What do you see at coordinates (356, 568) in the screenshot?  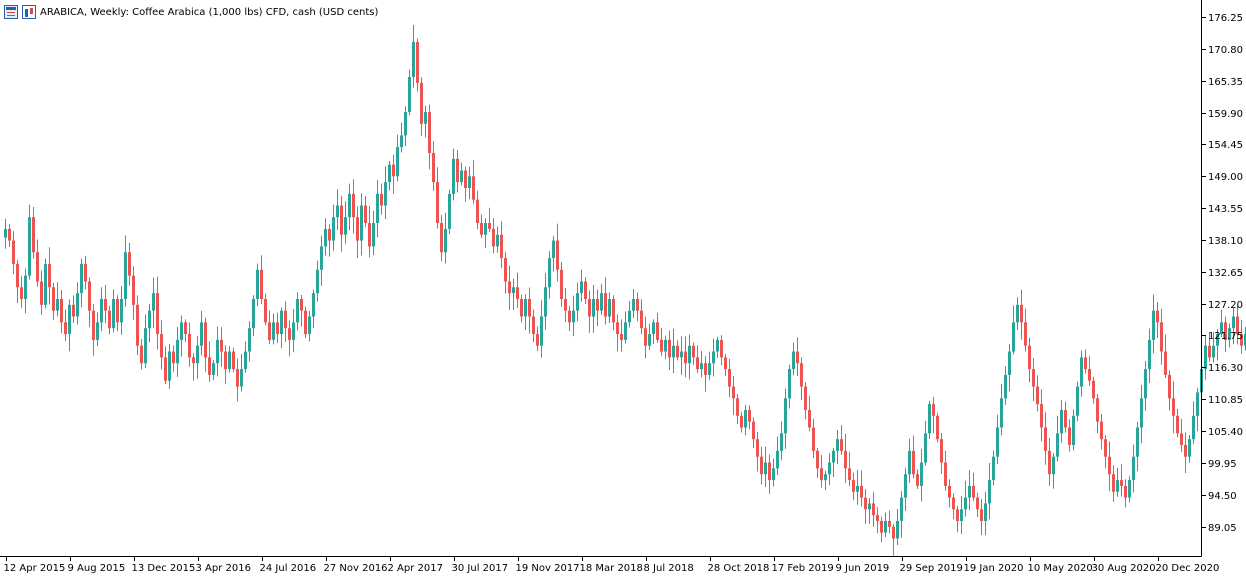 I see `x-tick-label: 27 Nov 2016` at bounding box center [356, 568].